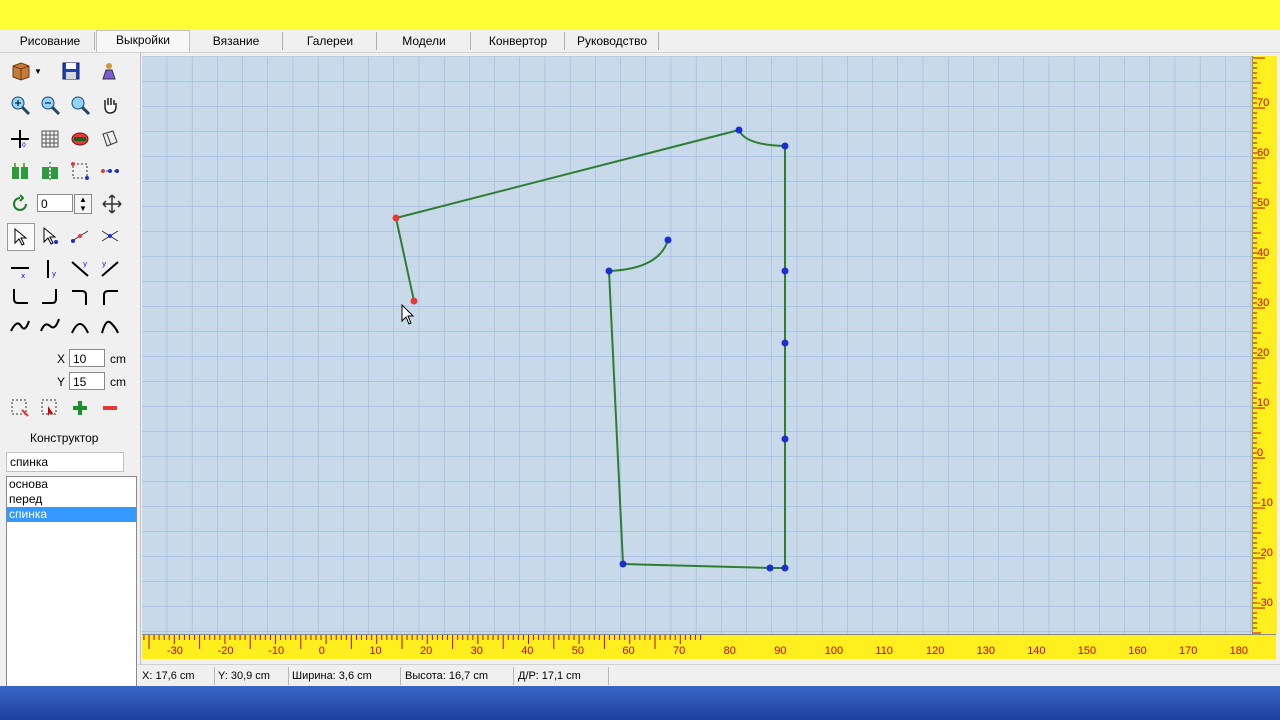  Describe the element at coordinates (110, 326) in the screenshot. I see `curve-bell-icon` at that location.